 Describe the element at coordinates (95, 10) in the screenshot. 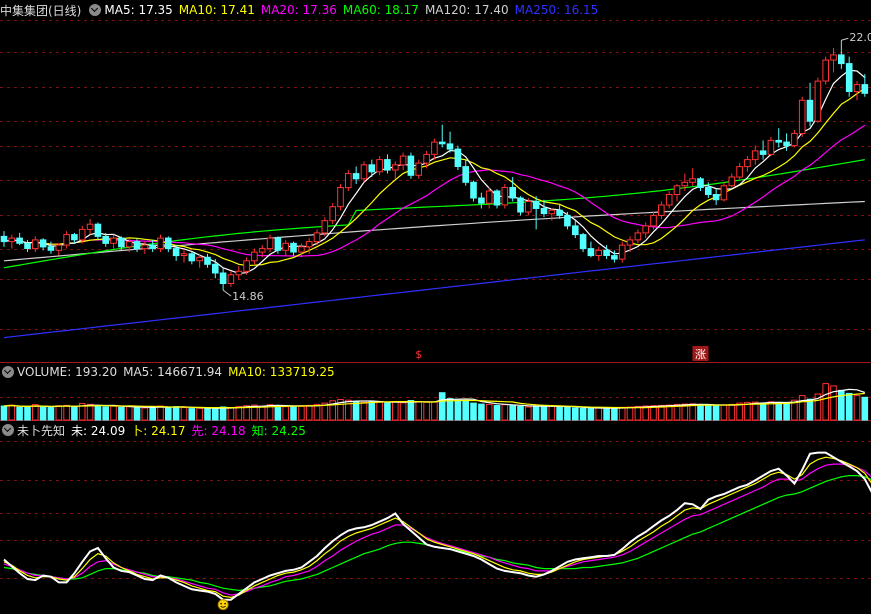

I see `ma-toggle-icon` at that location.